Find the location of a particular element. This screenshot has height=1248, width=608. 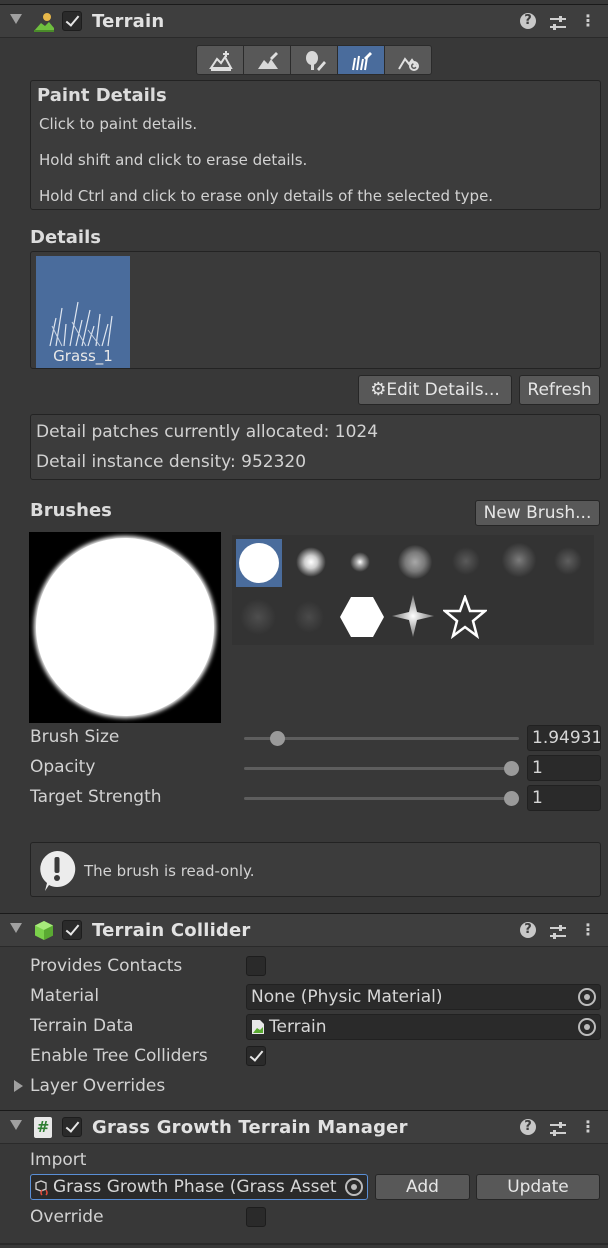

paint-texture-tool-button is located at coordinates (267, 60).